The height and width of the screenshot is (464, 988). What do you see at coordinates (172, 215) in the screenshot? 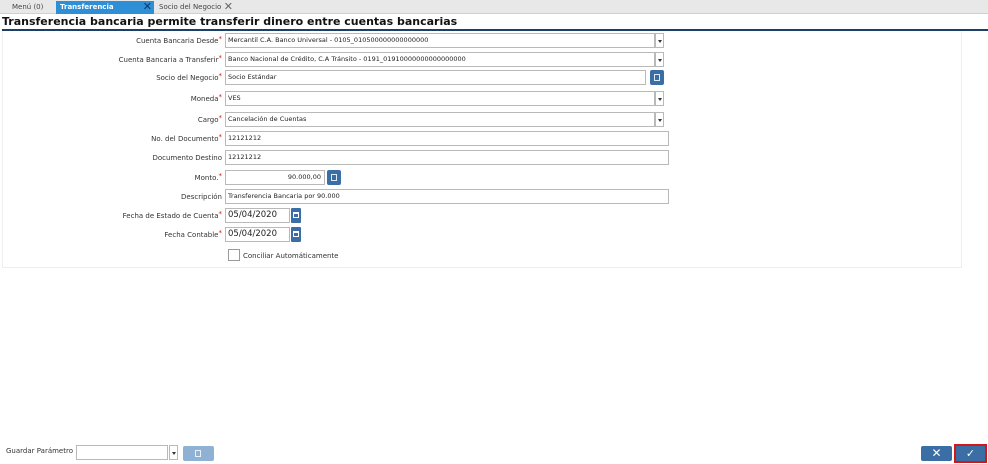
I see `fecha-estado-label: Fecha de Estado de Cuenta*` at bounding box center [172, 215].